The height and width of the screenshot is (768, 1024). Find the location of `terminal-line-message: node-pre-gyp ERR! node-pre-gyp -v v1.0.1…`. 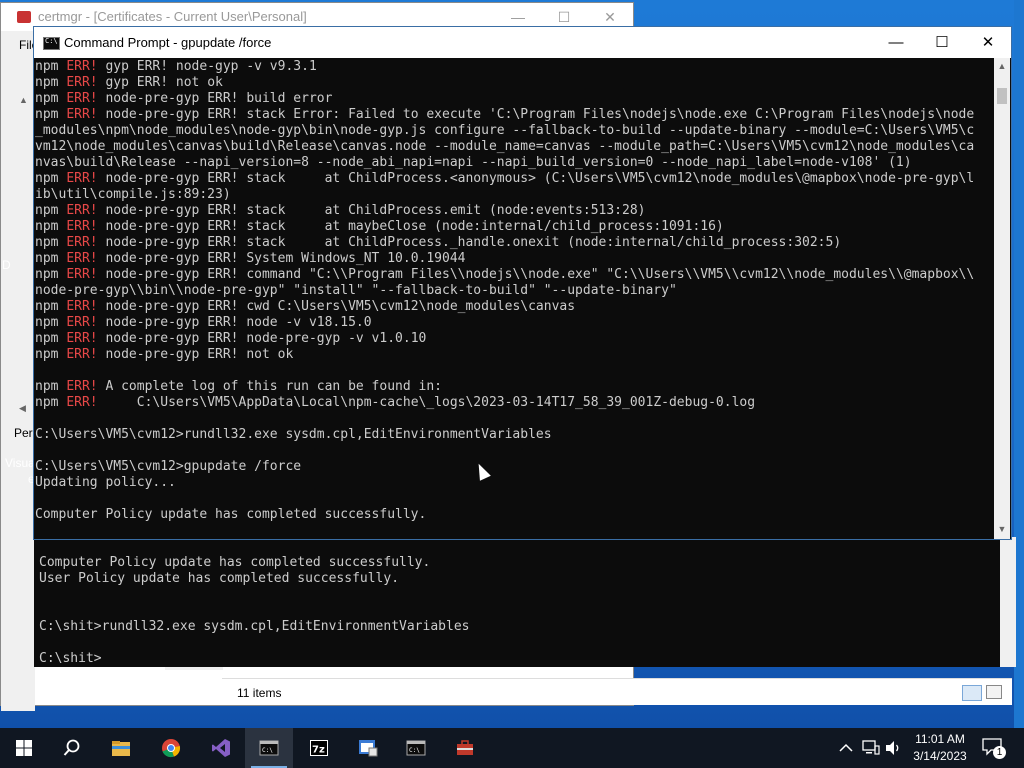

terminal-line-message: node-pre-gyp ERR! node-pre-gyp -v v1.0.1… is located at coordinates (262, 338).